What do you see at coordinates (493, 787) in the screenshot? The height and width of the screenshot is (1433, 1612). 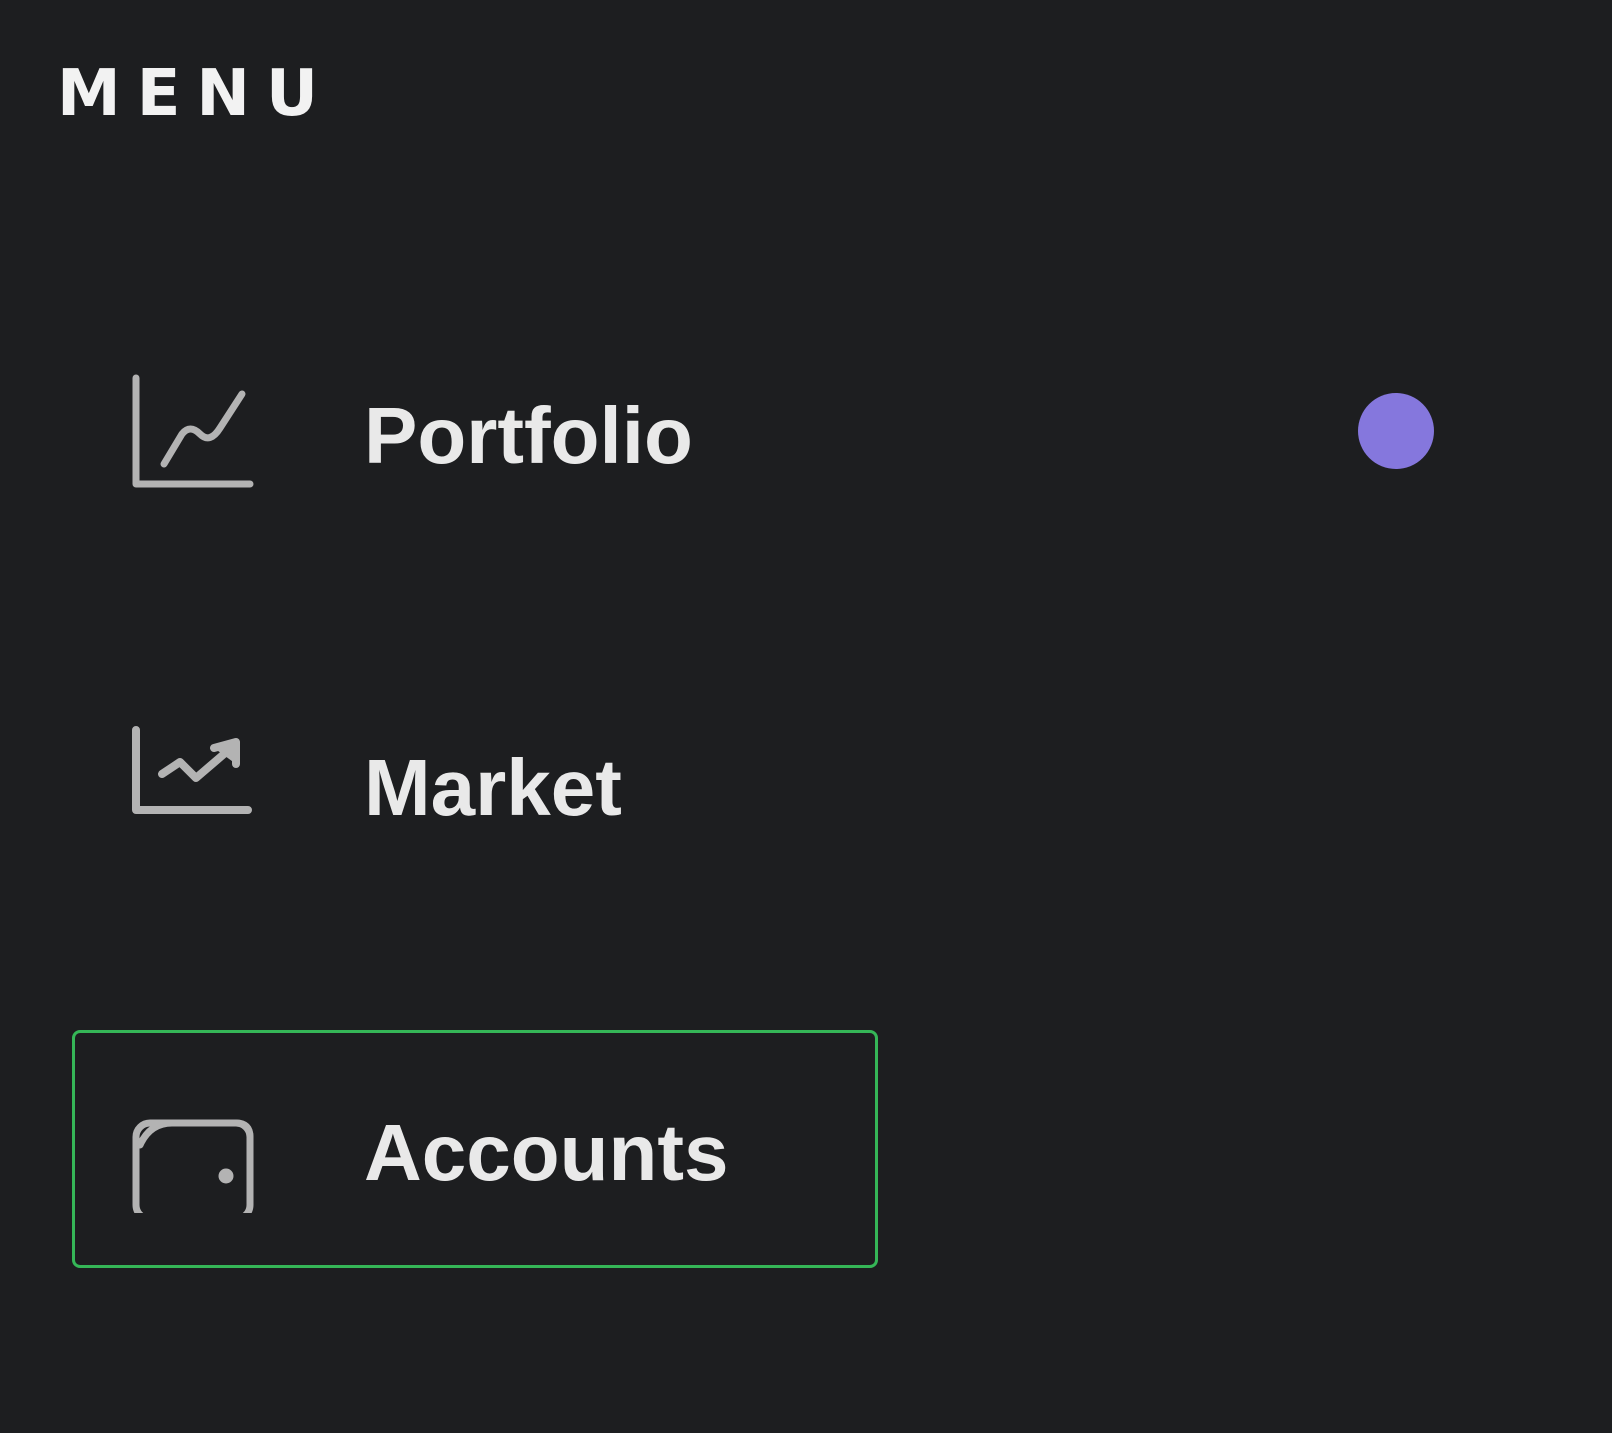 I see `menu-item-label: Market` at bounding box center [493, 787].